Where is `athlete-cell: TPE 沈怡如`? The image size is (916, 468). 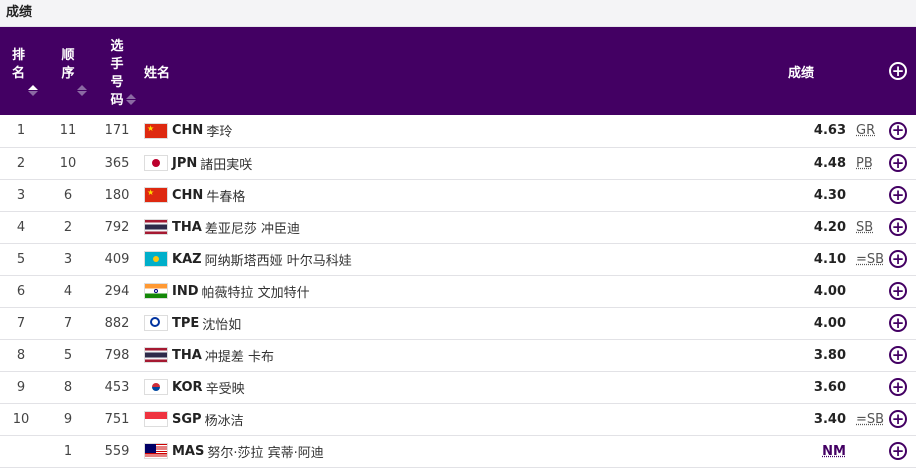
athlete-cell: TPE 沈怡如 is located at coordinates (405, 323).